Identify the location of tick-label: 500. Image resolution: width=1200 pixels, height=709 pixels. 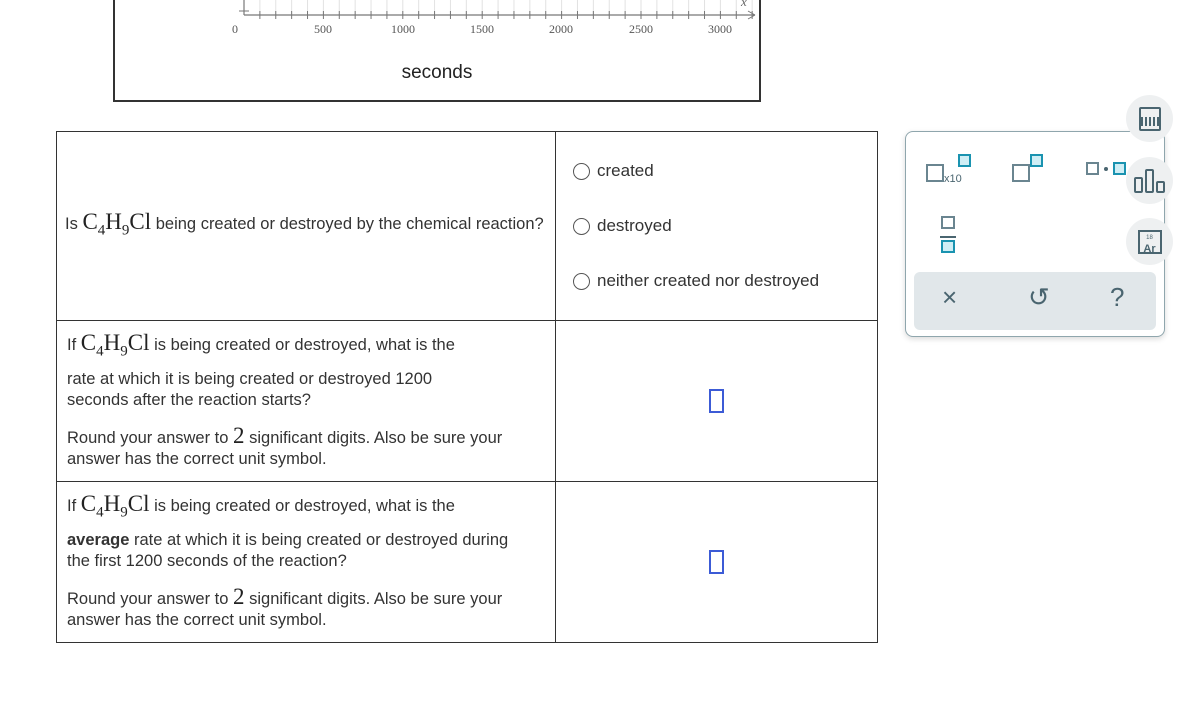
(323, 29).